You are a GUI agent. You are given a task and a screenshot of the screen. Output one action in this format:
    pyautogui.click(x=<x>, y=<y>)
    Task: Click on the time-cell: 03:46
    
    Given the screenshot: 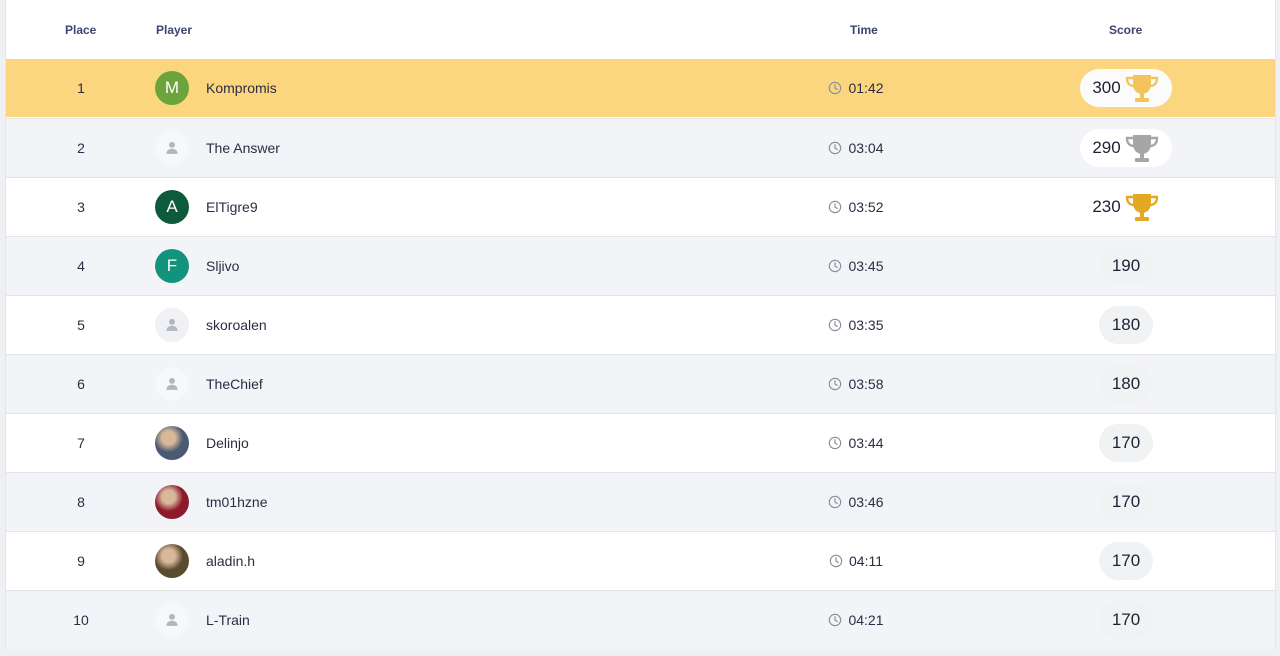 What is the action you would take?
    pyautogui.click(x=856, y=502)
    